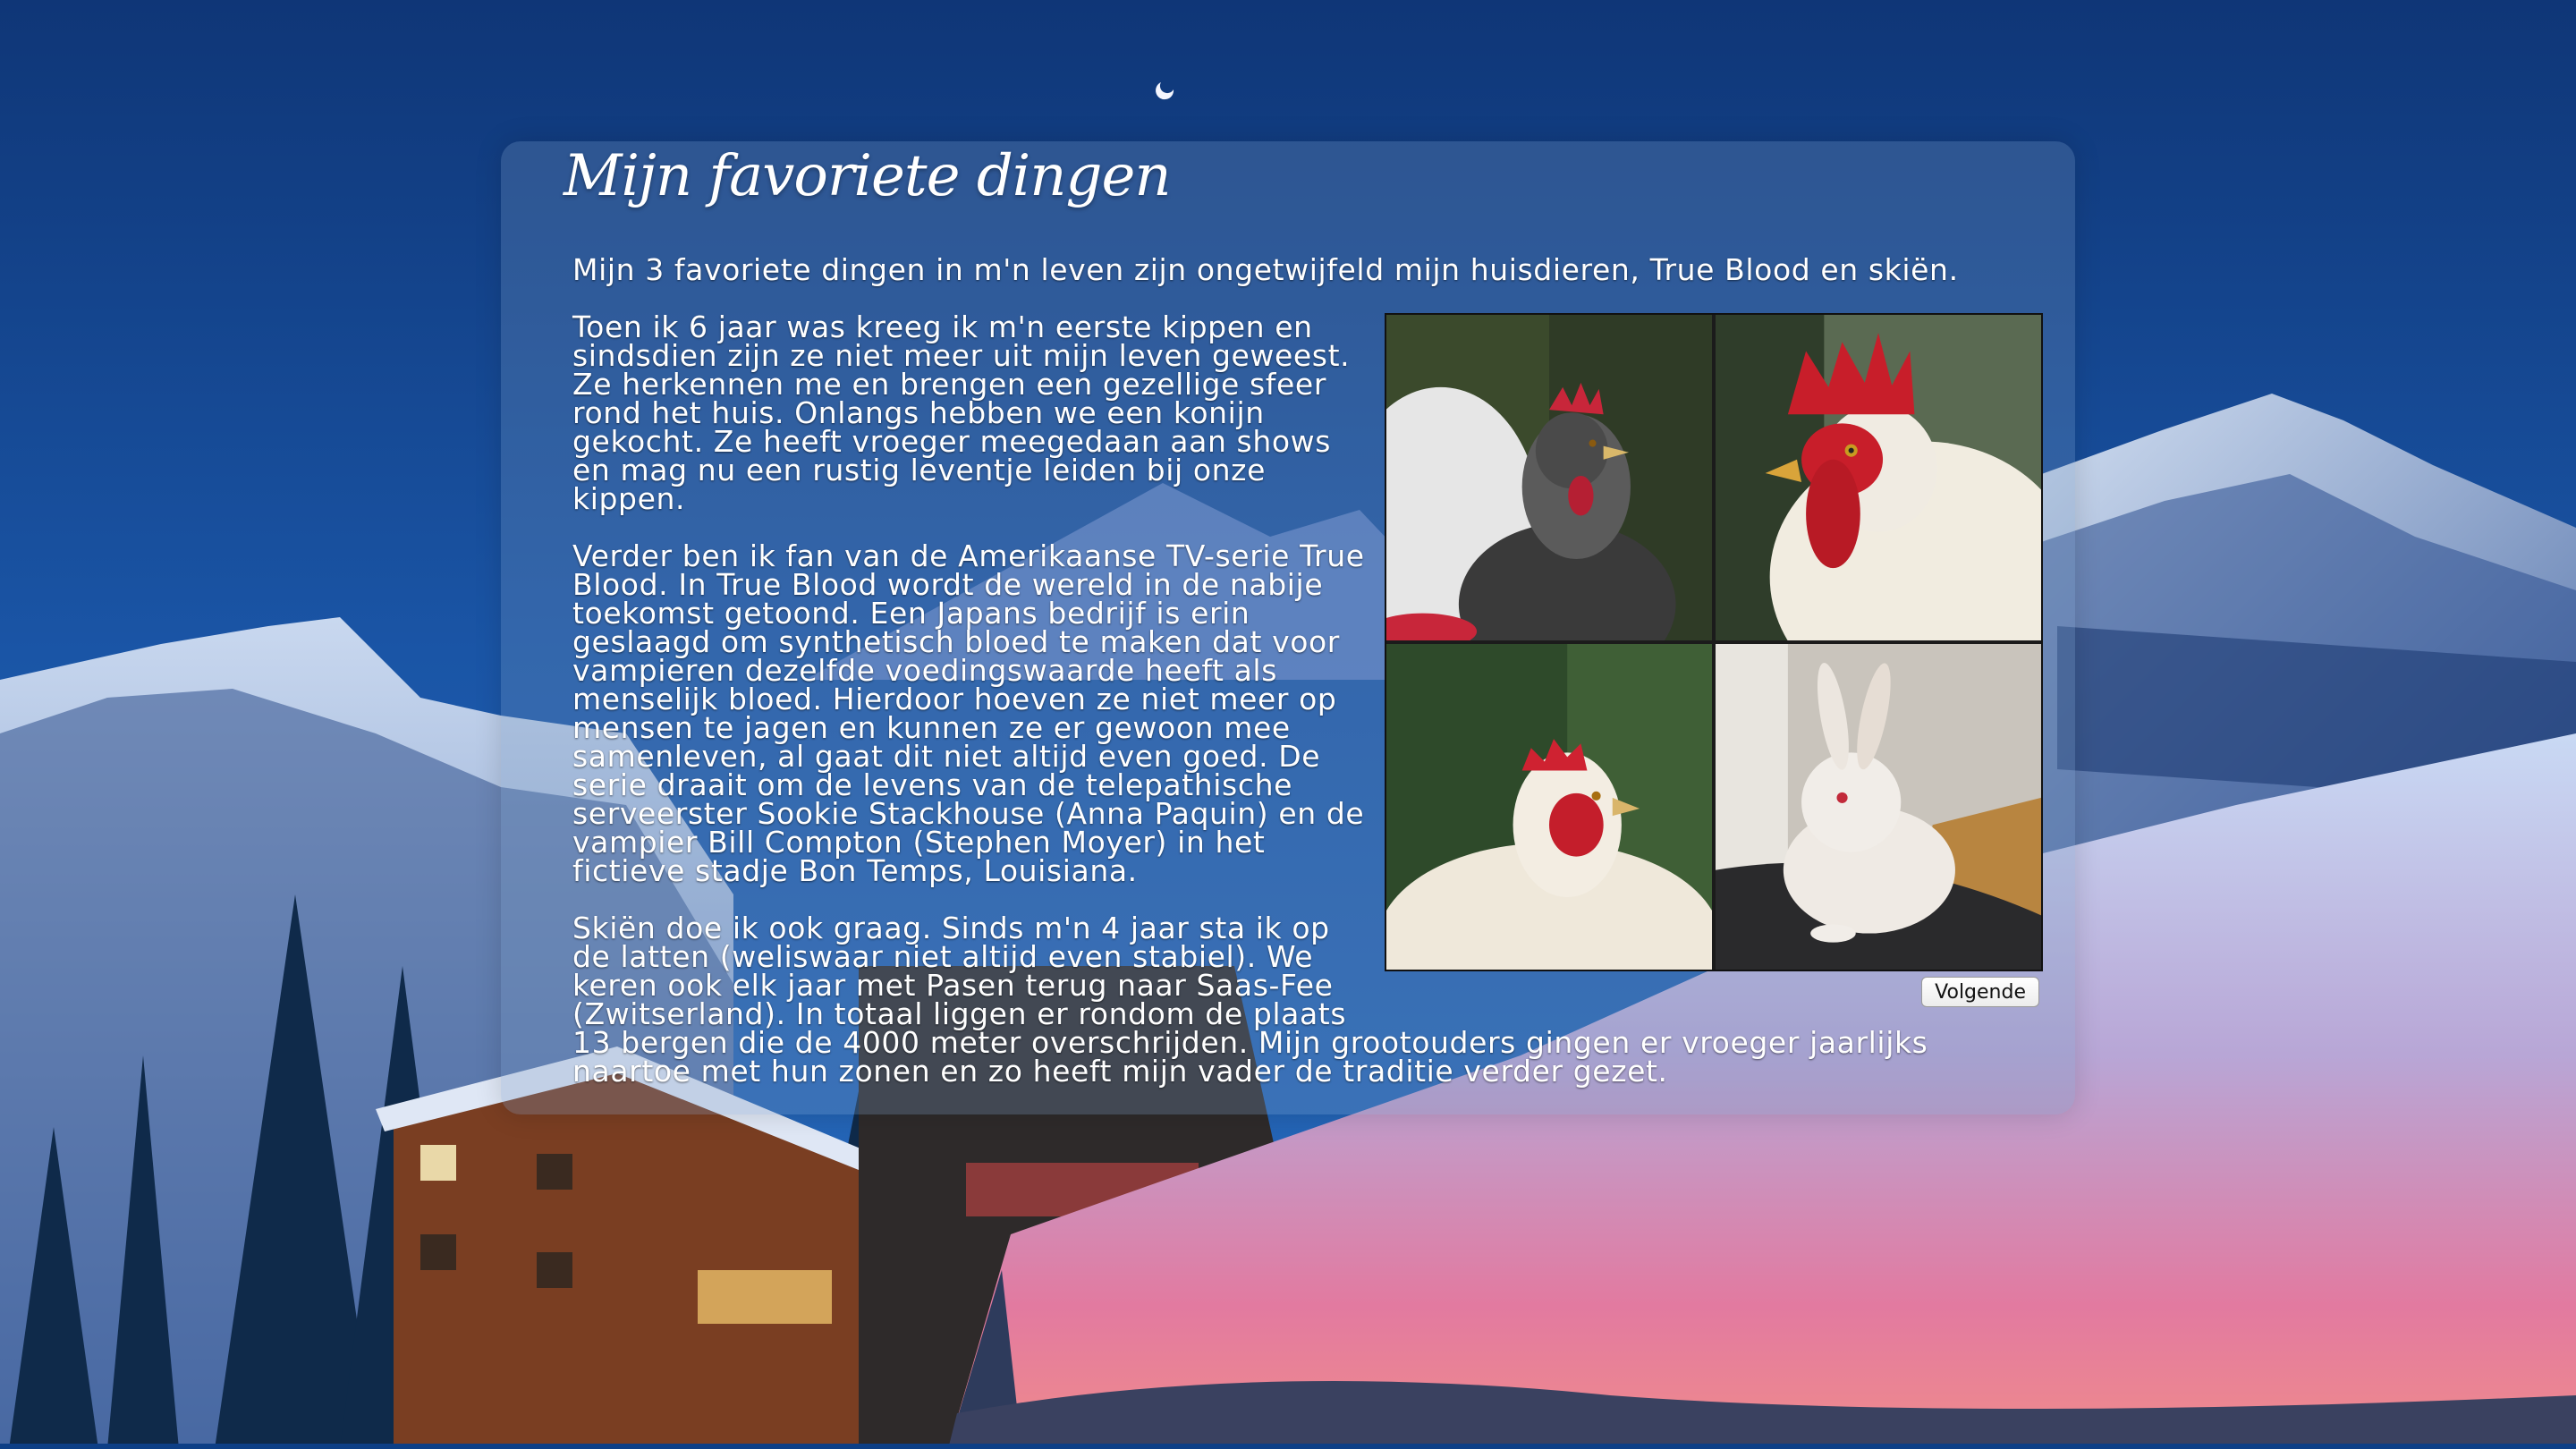 Image resolution: width=2576 pixels, height=1449 pixels. Describe the element at coordinates (1980, 992) in the screenshot. I see `next-button: Volgende` at that location.